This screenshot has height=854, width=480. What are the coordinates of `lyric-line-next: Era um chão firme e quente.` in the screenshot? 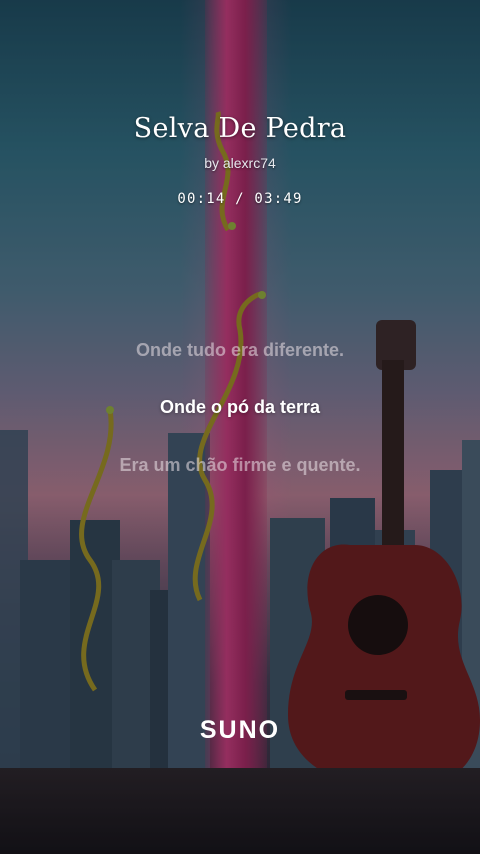 It's located at (240, 465).